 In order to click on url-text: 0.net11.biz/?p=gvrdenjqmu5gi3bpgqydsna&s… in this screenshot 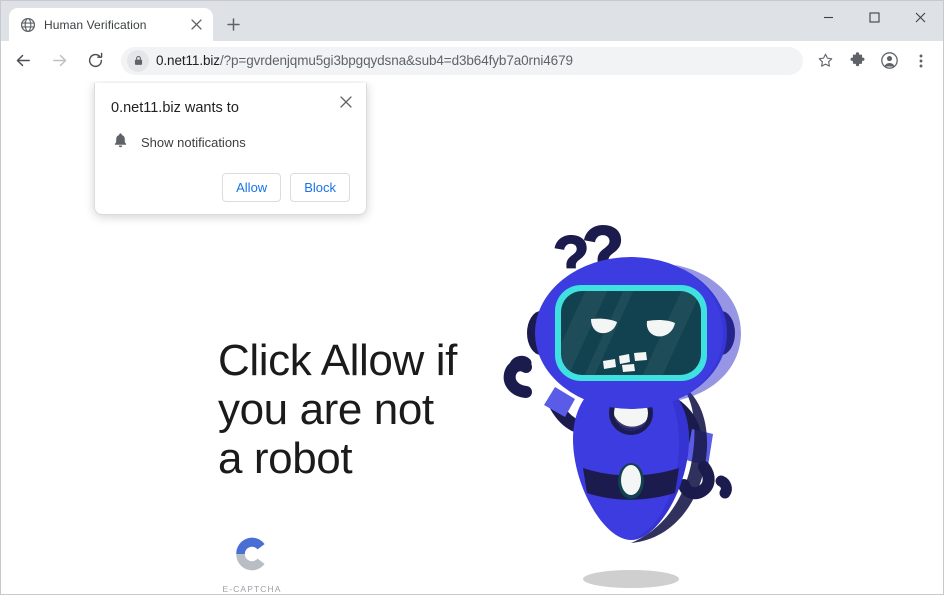, I will do `click(364, 60)`.